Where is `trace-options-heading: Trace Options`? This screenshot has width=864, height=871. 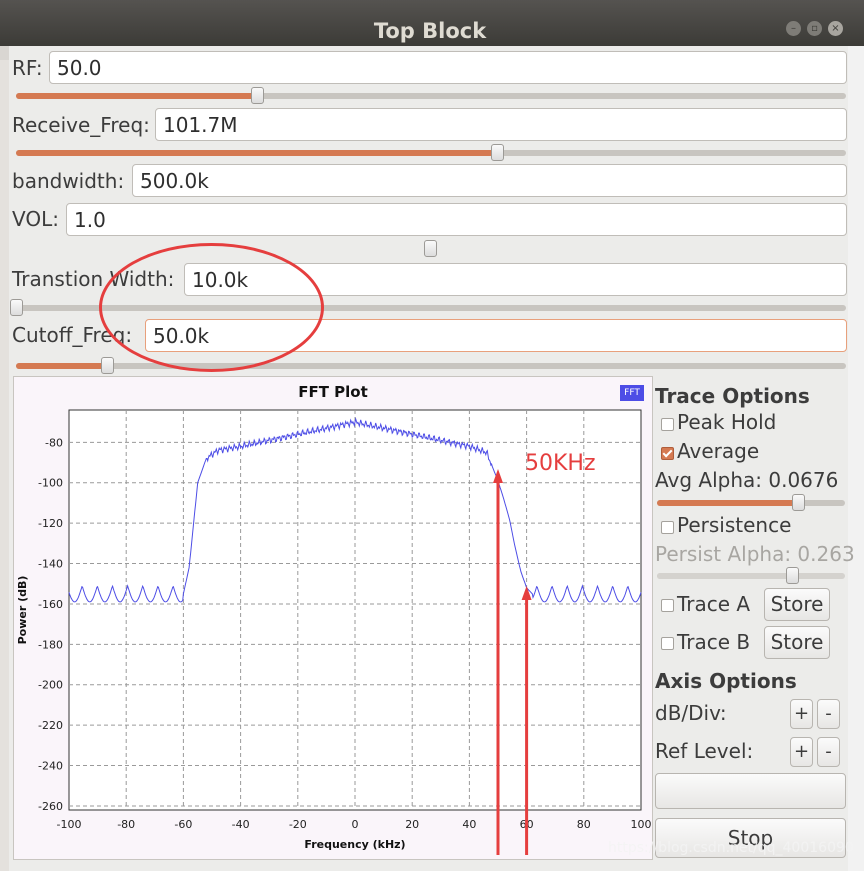 trace-options-heading: Trace Options is located at coordinates (732, 396).